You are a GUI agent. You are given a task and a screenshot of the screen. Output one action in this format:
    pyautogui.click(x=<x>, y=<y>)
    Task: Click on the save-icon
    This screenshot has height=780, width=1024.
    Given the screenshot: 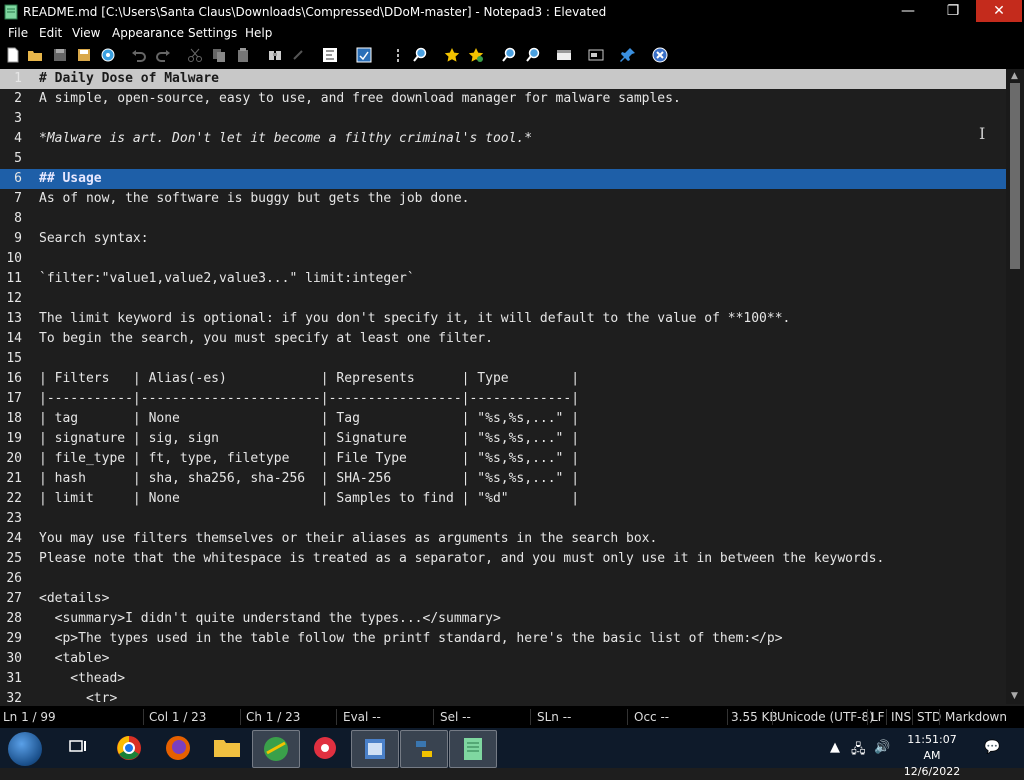 What is the action you would take?
    pyautogui.click(x=60, y=55)
    